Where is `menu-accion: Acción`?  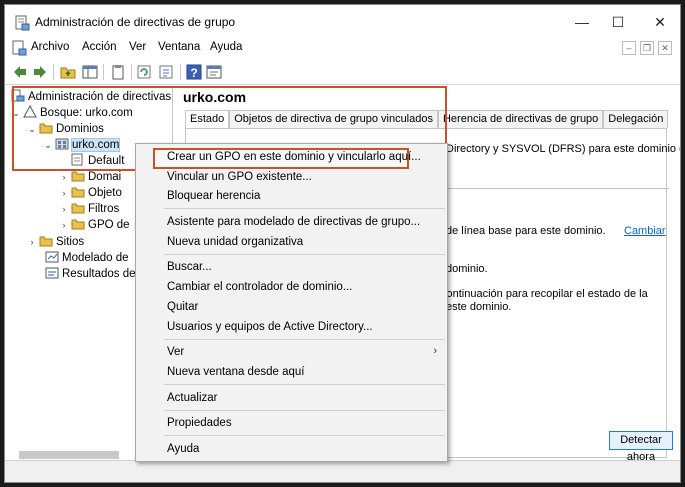 menu-accion: Acción is located at coordinates (99, 47).